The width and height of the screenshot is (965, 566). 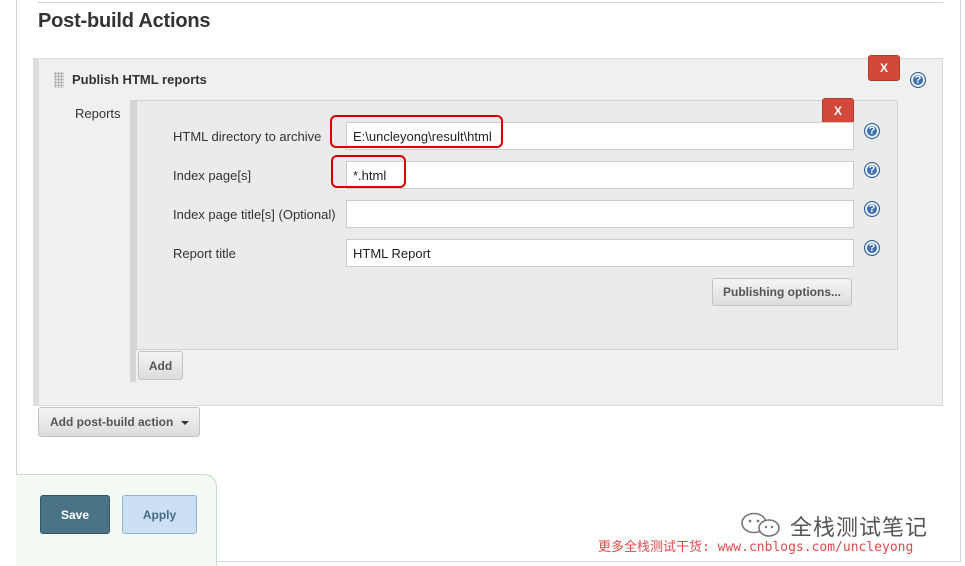 I want to click on index-page-titles-label: Index page title[s] (Optional), so click(x=254, y=214).